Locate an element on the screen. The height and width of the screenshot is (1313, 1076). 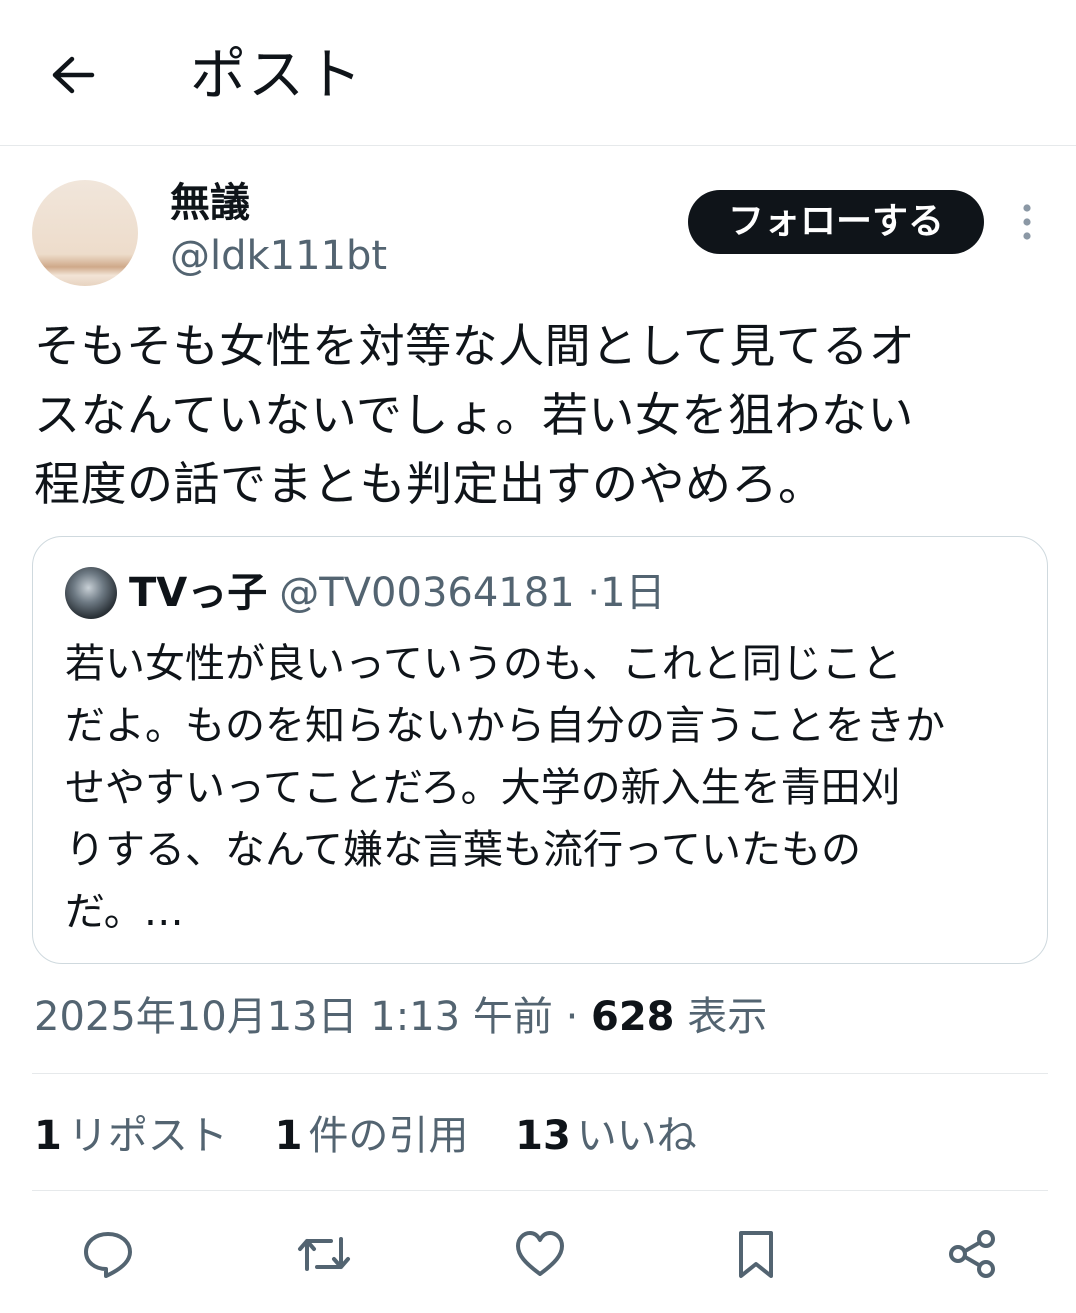
like-button is located at coordinates (540, 1254).